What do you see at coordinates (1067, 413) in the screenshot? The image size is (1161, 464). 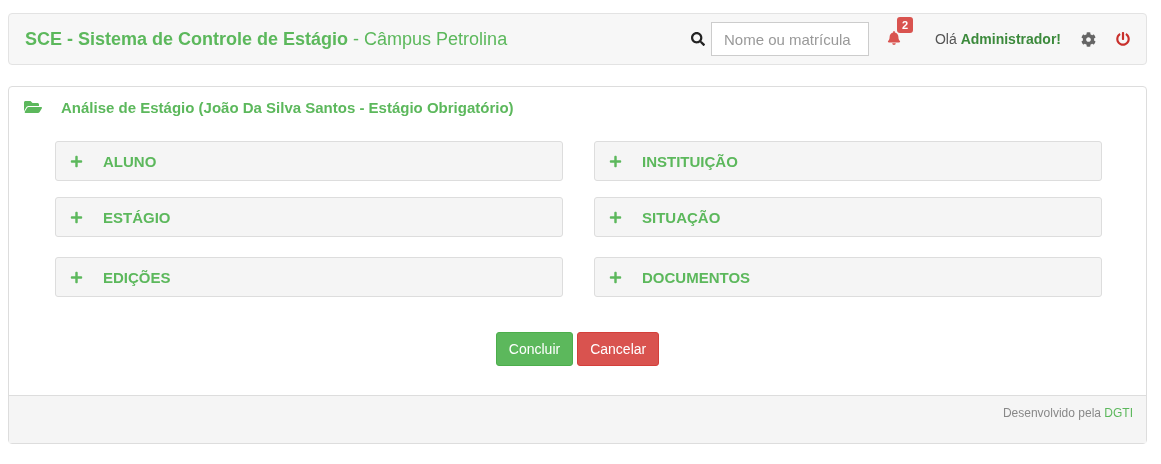 I see `footer-text: Desenvolvido pela DGTI` at bounding box center [1067, 413].